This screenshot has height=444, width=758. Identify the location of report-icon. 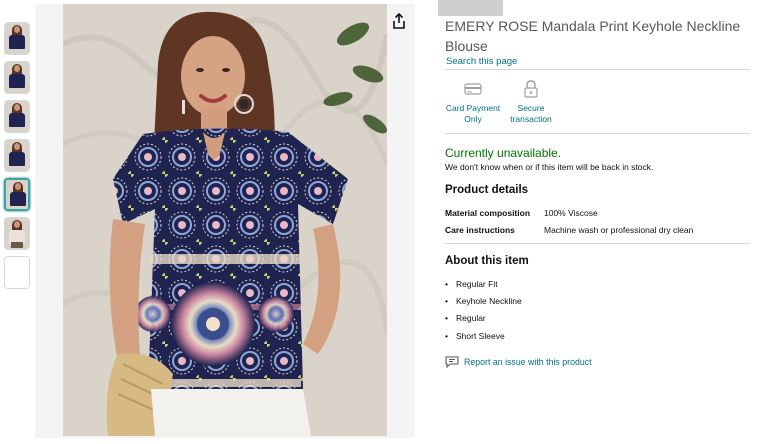
(452, 362).